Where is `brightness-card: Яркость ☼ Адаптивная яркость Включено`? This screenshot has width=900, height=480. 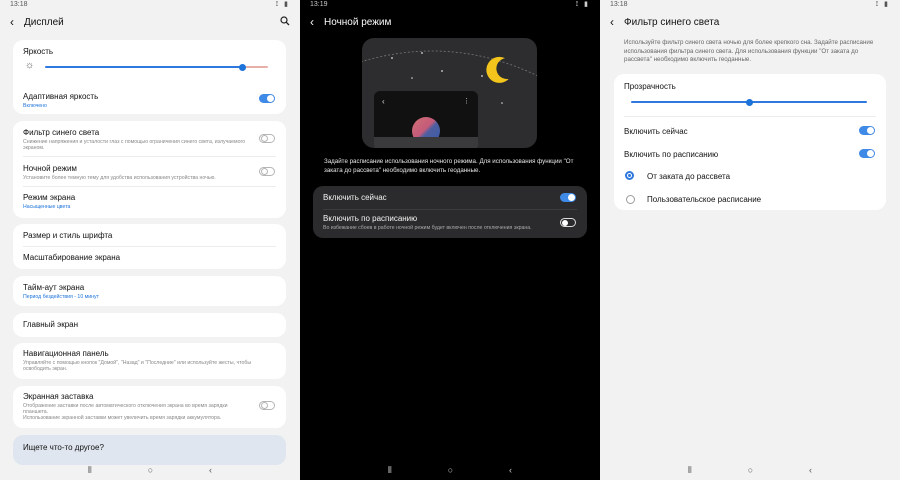
brightness-card: Яркость ☼ Адаптивная яркость Включено is located at coordinates (149, 77).